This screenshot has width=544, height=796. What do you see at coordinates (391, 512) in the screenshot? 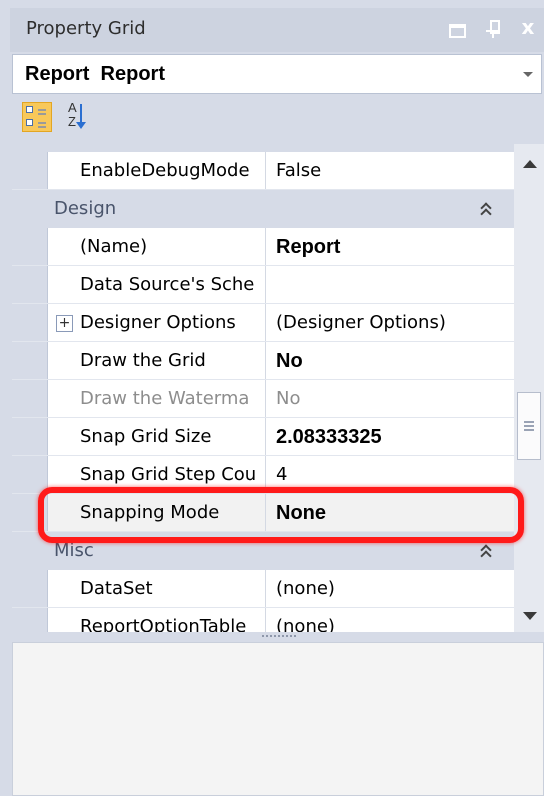
I see `property-value: None` at bounding box center [391, 512].